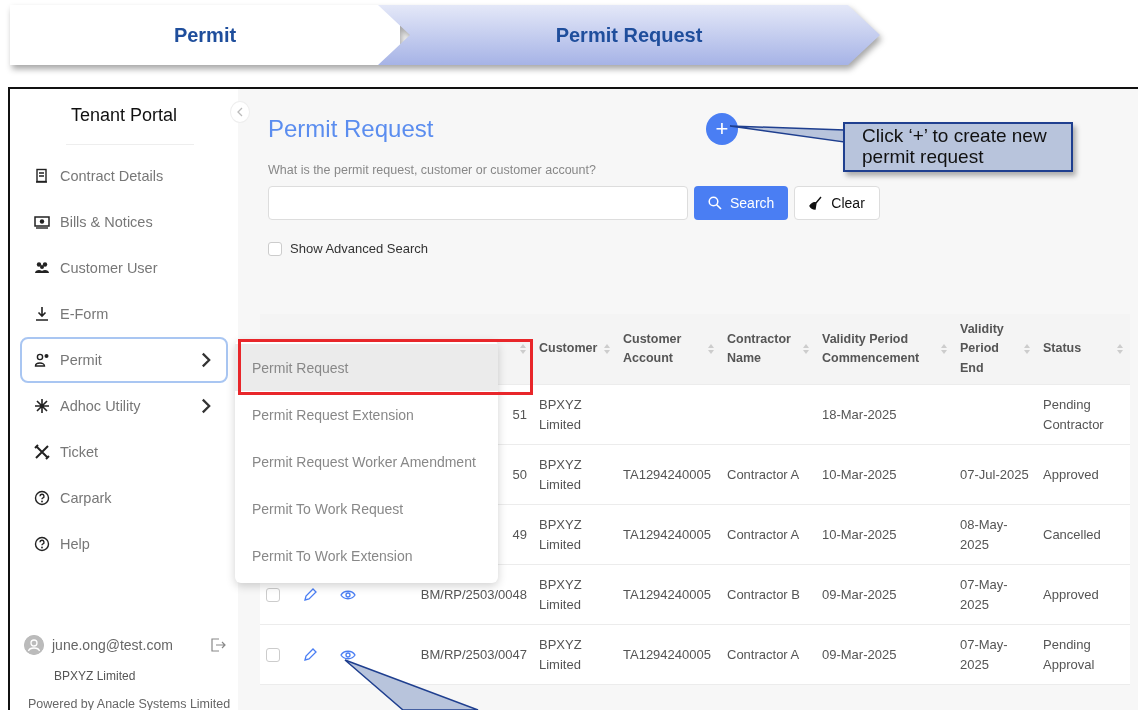 This screenshot has height=710, width=1138. I want to click on status-cell-text: Cancelled, so click(1072, 534).